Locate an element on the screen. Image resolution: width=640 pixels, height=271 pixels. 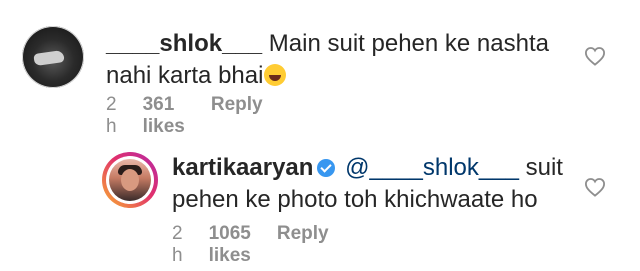
comment-1-meta: 2 h 361 likes Reply is located at coordinates (184, 116).